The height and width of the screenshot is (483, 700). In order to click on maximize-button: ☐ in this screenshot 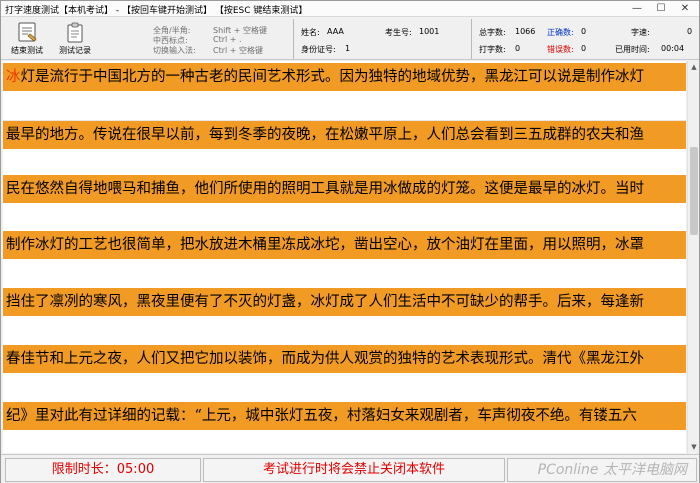, I will do `click(661, 9)`.